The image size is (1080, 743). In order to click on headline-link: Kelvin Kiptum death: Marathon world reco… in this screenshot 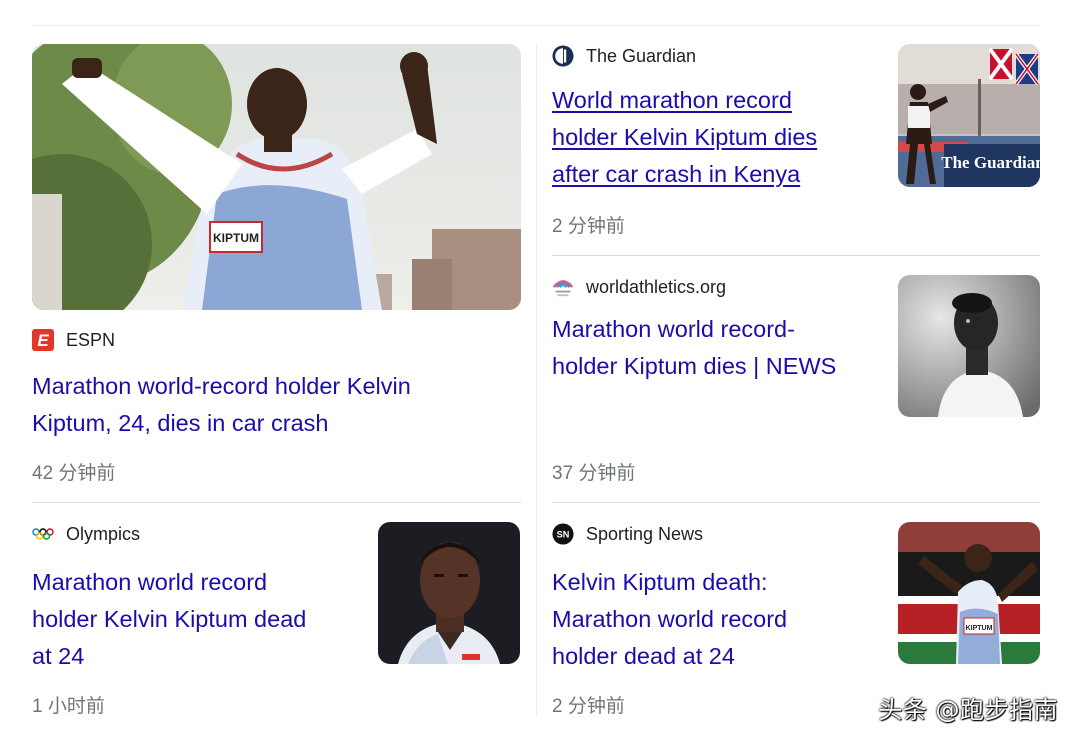, I will do `click(712, 619)`.